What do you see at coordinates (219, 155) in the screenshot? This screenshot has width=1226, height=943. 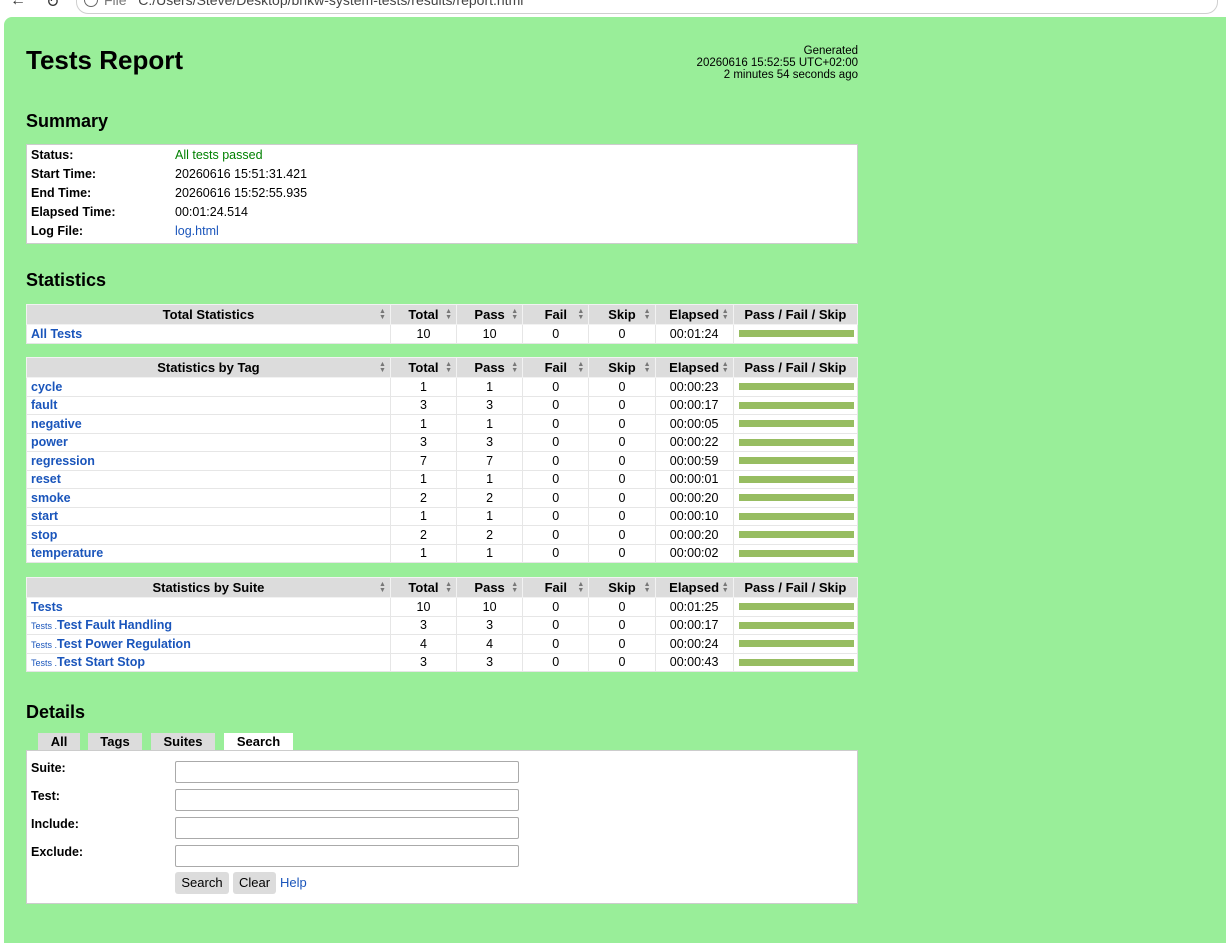 I see `status-value: All tests passed` at bounding box center [219, 155].